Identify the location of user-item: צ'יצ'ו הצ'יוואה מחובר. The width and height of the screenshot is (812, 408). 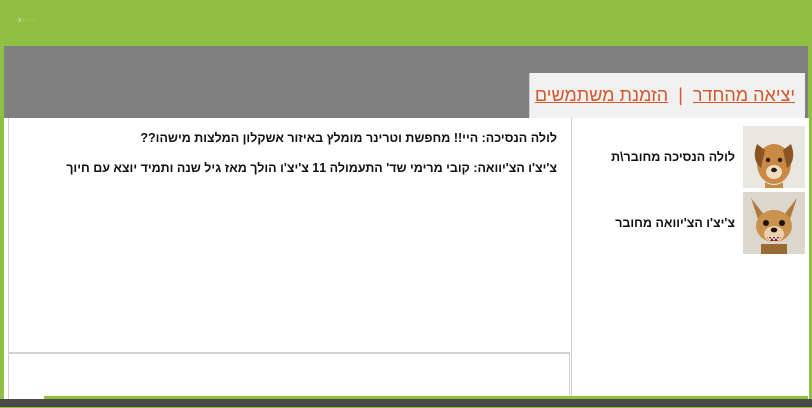
(710, 223).